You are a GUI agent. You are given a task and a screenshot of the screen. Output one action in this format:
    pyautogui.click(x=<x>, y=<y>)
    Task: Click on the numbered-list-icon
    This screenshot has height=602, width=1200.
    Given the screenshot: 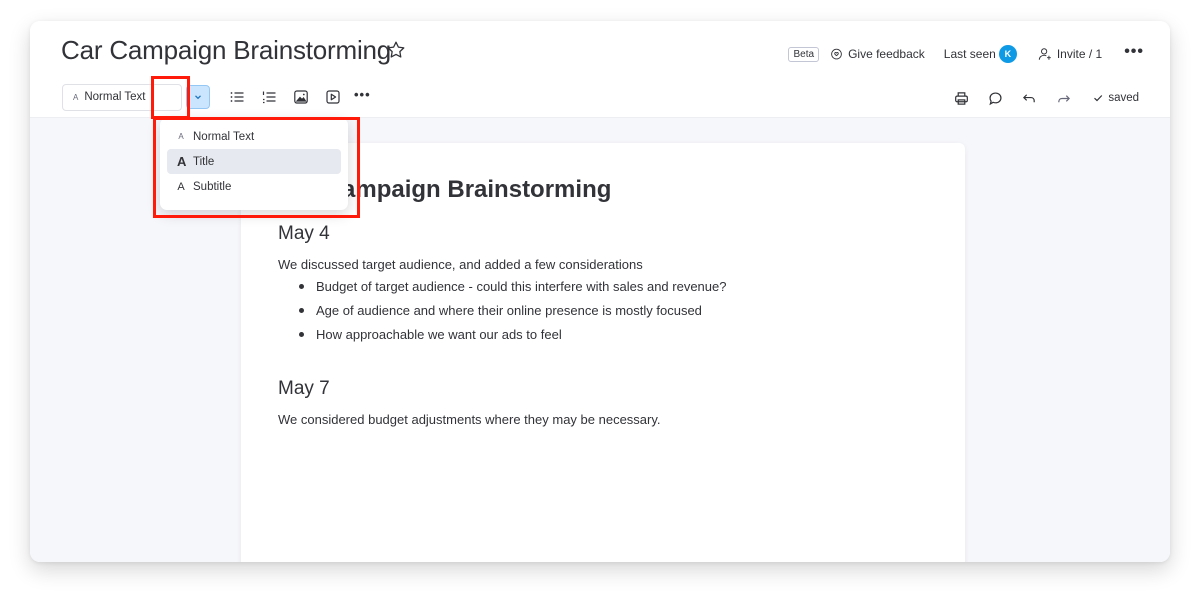 What is the action you would take?
    pyautogui.click(x=269, y=97)
    